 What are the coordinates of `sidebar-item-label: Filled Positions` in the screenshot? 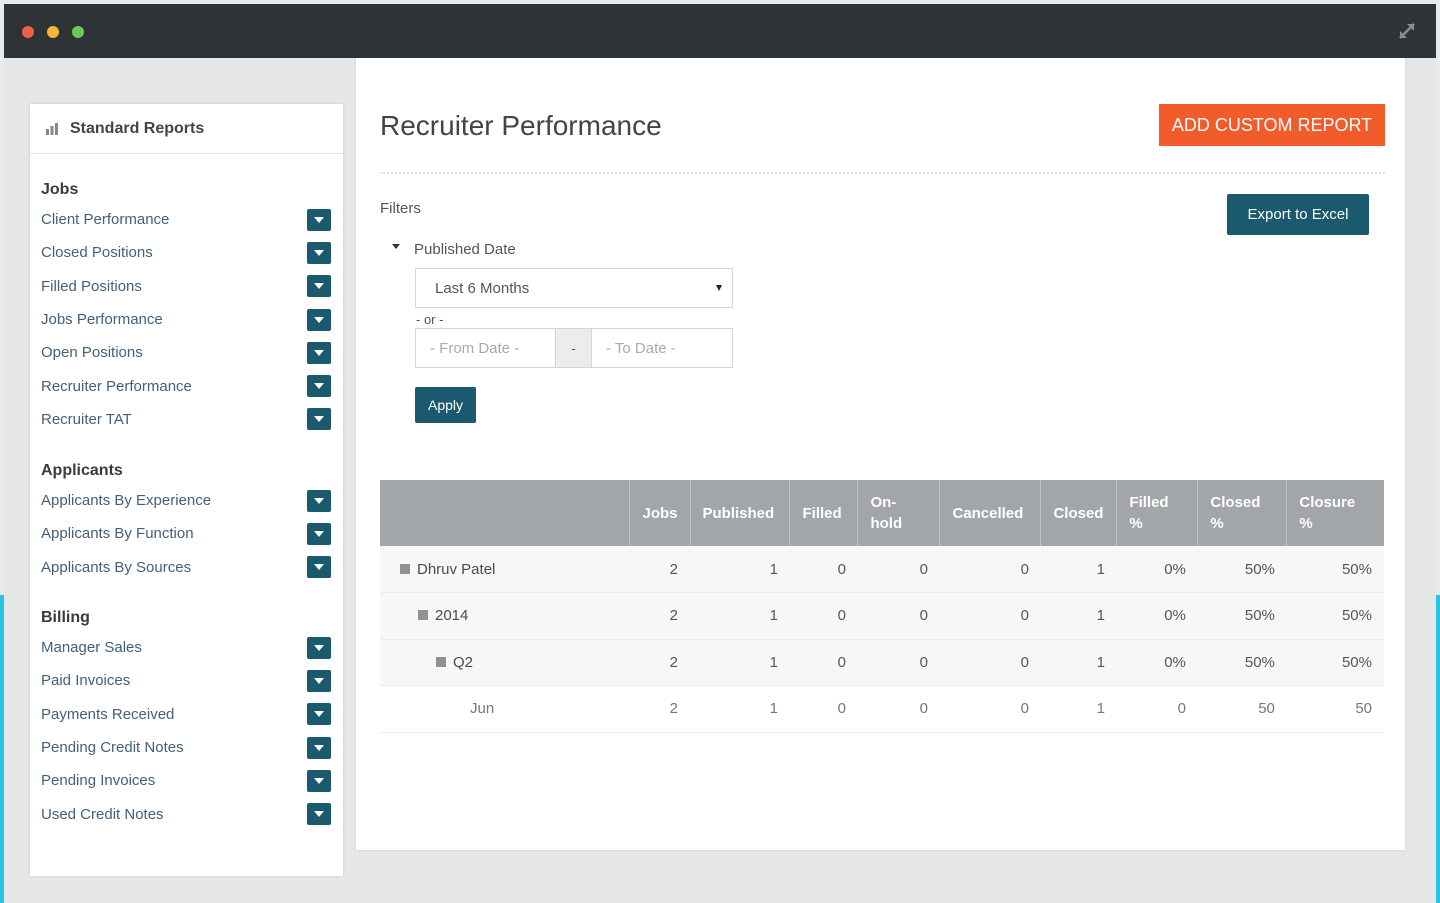 It's located at (91, 286).